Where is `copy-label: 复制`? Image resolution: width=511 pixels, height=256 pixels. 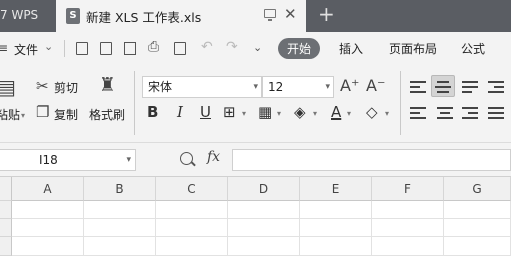 copy-label: 复制 is located at coordinates (66, 114).